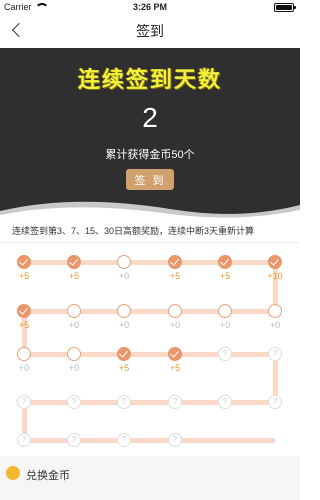 This screenshot has width=320, height=500. I want to click on day-13: +0, so click(24, 358).